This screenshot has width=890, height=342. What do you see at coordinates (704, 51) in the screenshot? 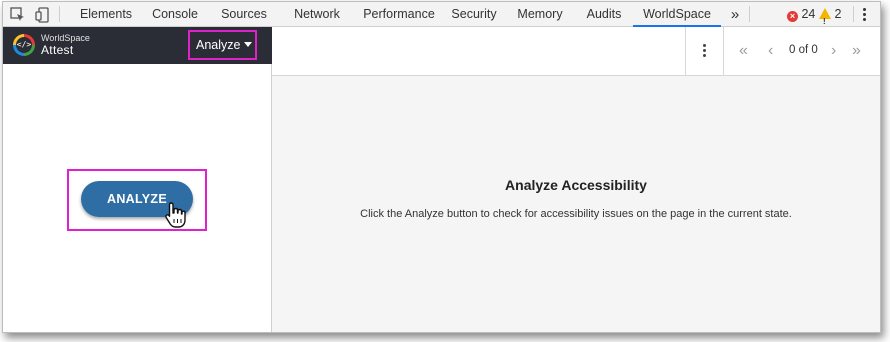
I see `more-options-icon` at bounding box center [704, 51].